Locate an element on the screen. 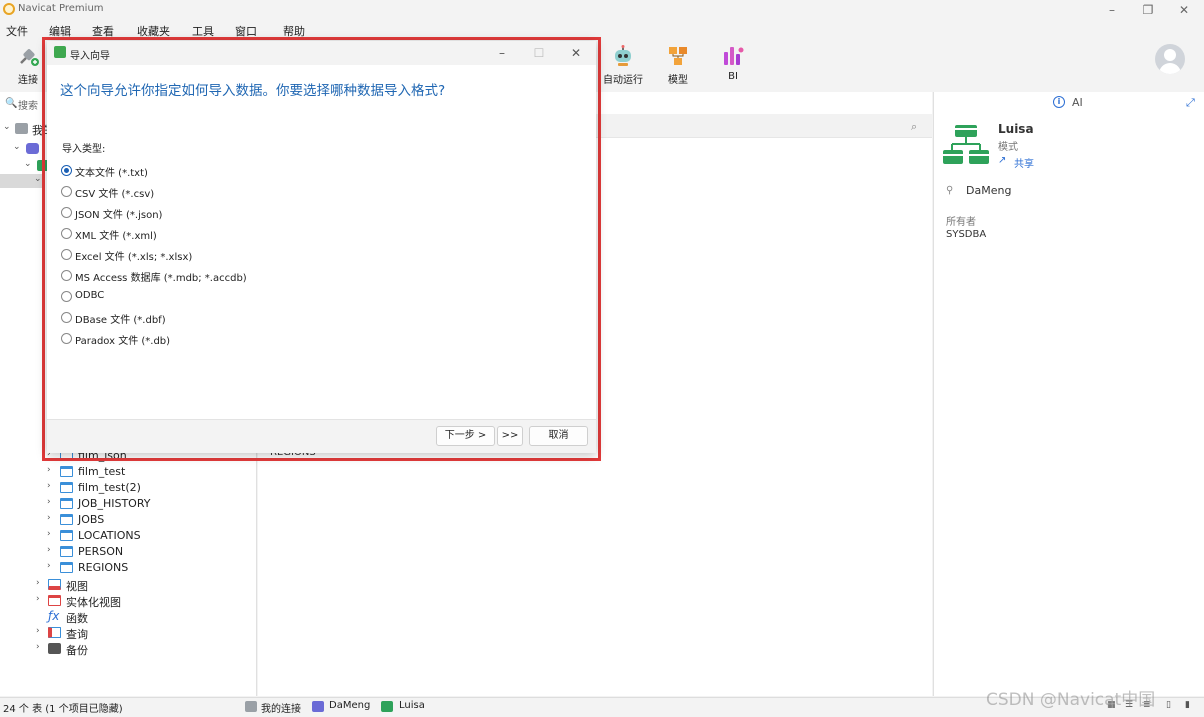  tree-item-backups: › 备份 is located at coordinates (128, 649).